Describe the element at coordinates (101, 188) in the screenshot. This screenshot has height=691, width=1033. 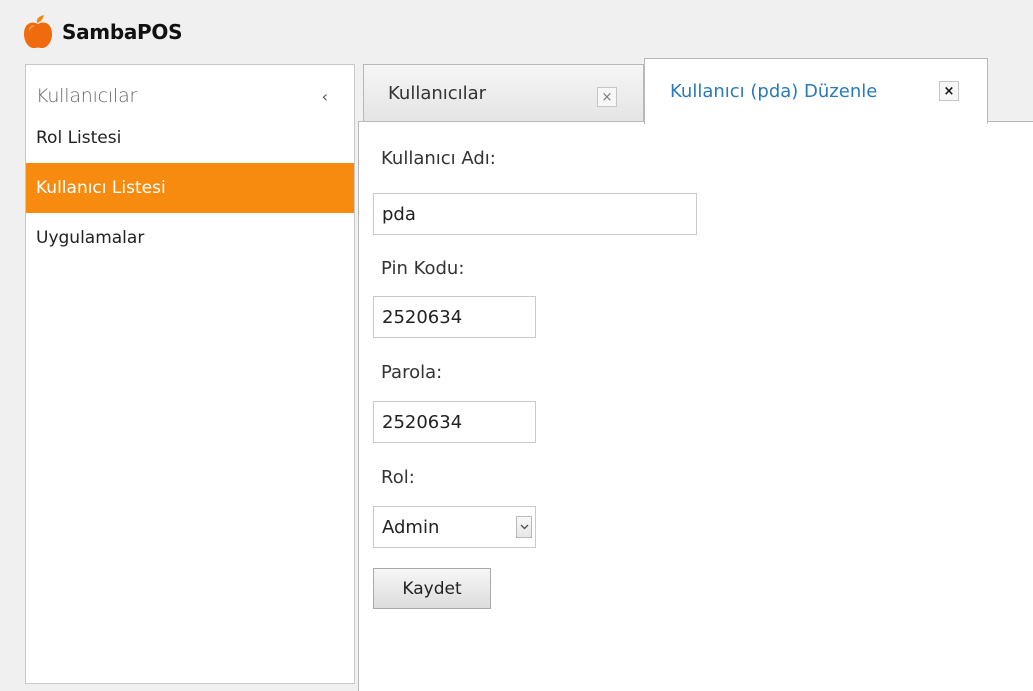
I see `sidebar-item-label: Kullanıcı Listesi` at that location.